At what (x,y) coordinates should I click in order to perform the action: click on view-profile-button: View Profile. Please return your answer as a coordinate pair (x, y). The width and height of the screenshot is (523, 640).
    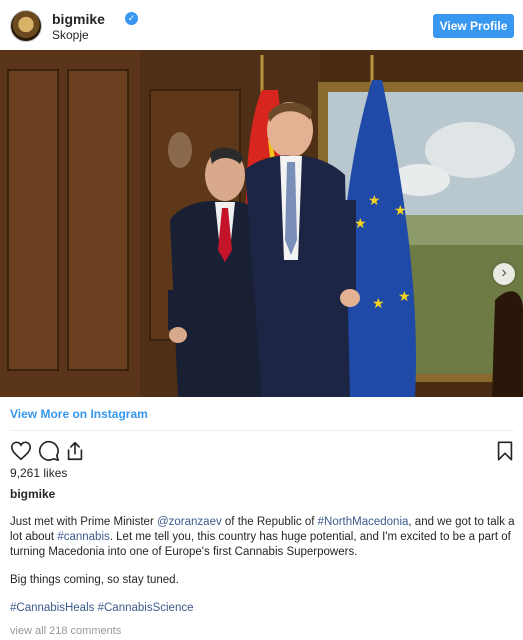
    Looking at the image, I should click on (473, 26).